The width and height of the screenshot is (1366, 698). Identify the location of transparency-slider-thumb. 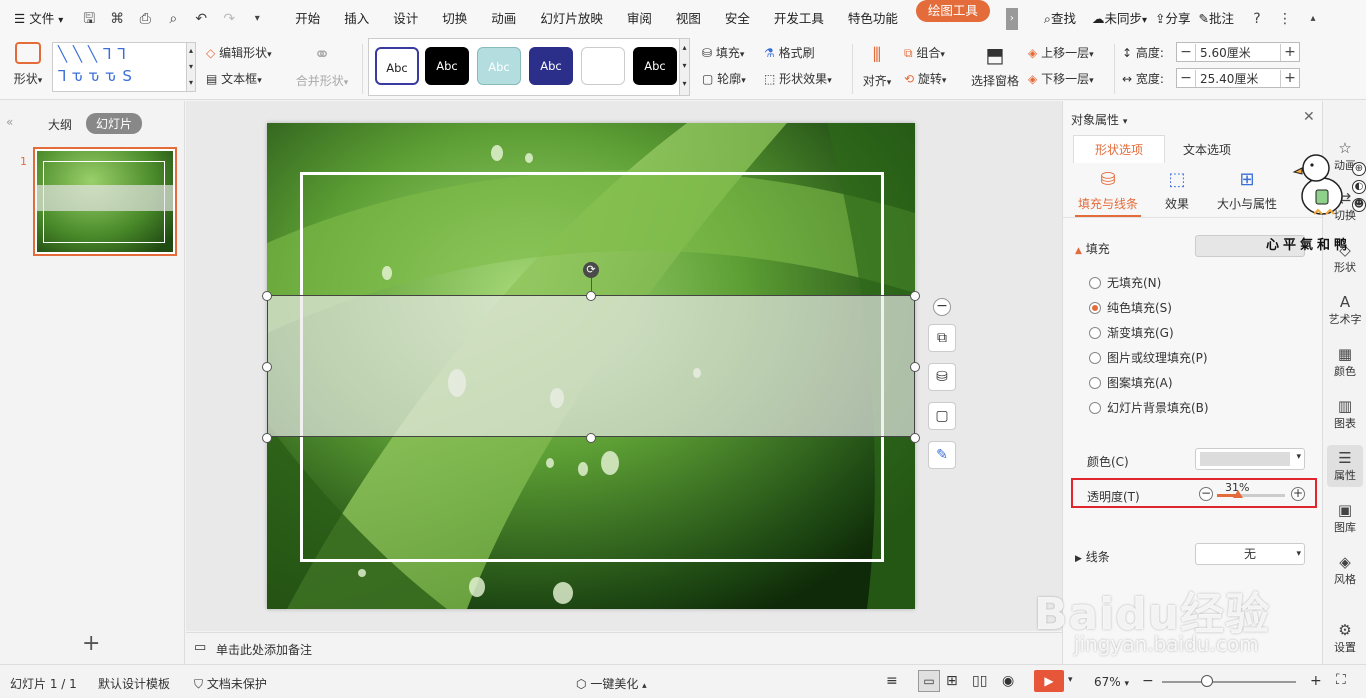
(1238, 494).